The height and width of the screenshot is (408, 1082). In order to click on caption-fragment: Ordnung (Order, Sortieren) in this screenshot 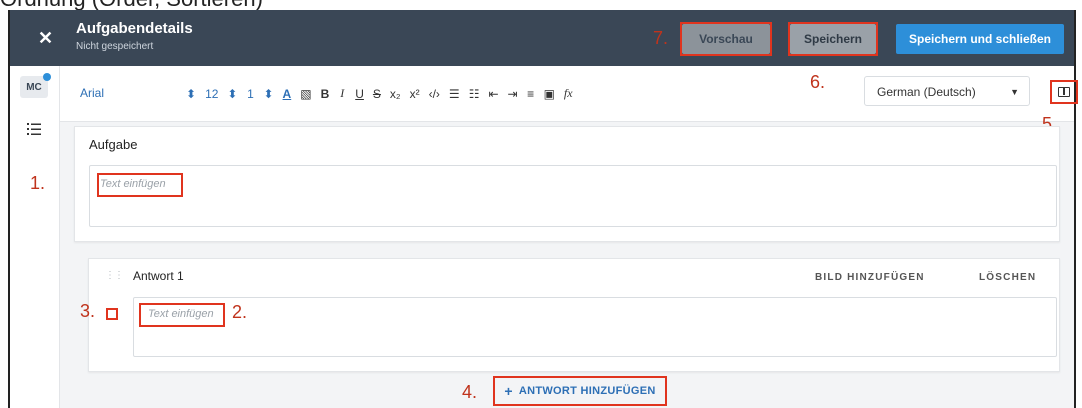, I will do `click(131, 5)`.